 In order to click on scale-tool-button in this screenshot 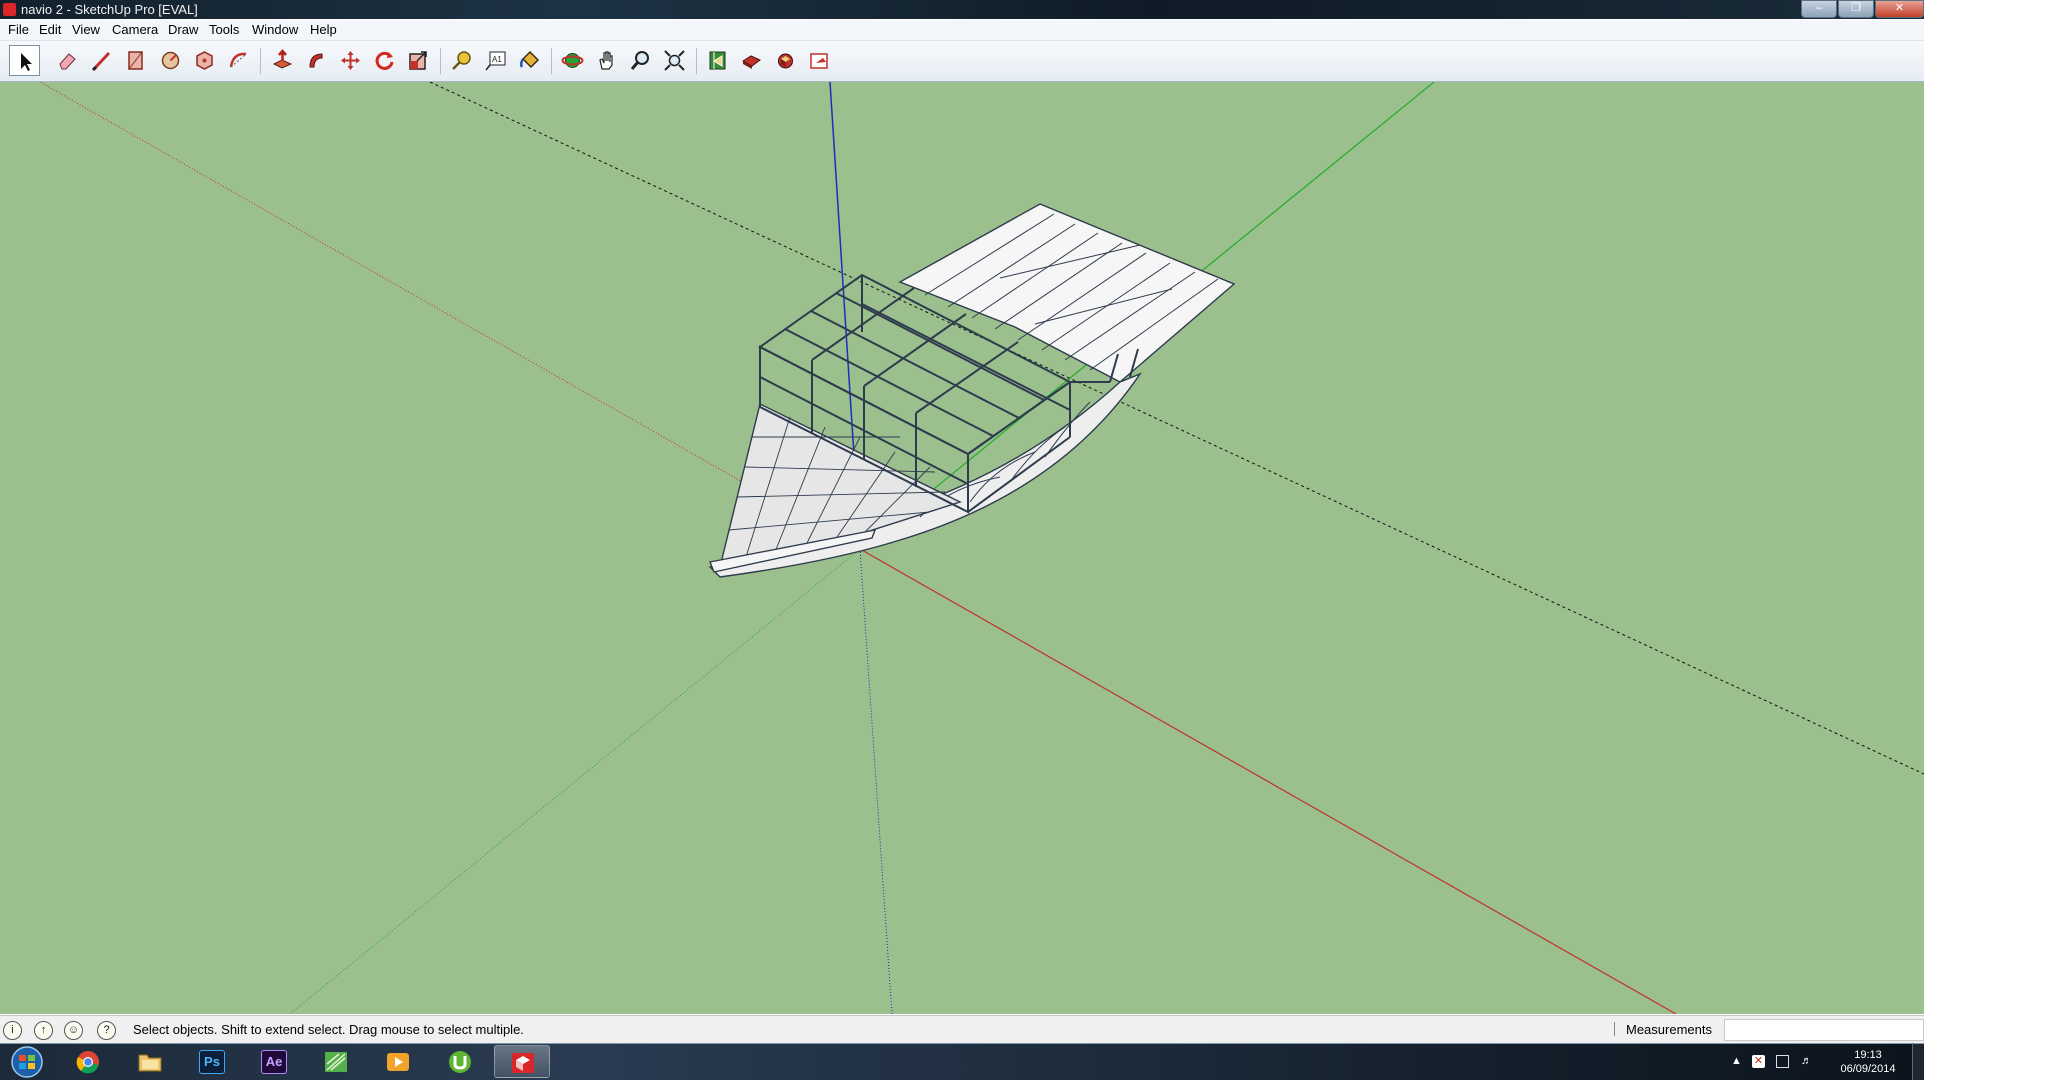, I will do `click(418, 60)`.